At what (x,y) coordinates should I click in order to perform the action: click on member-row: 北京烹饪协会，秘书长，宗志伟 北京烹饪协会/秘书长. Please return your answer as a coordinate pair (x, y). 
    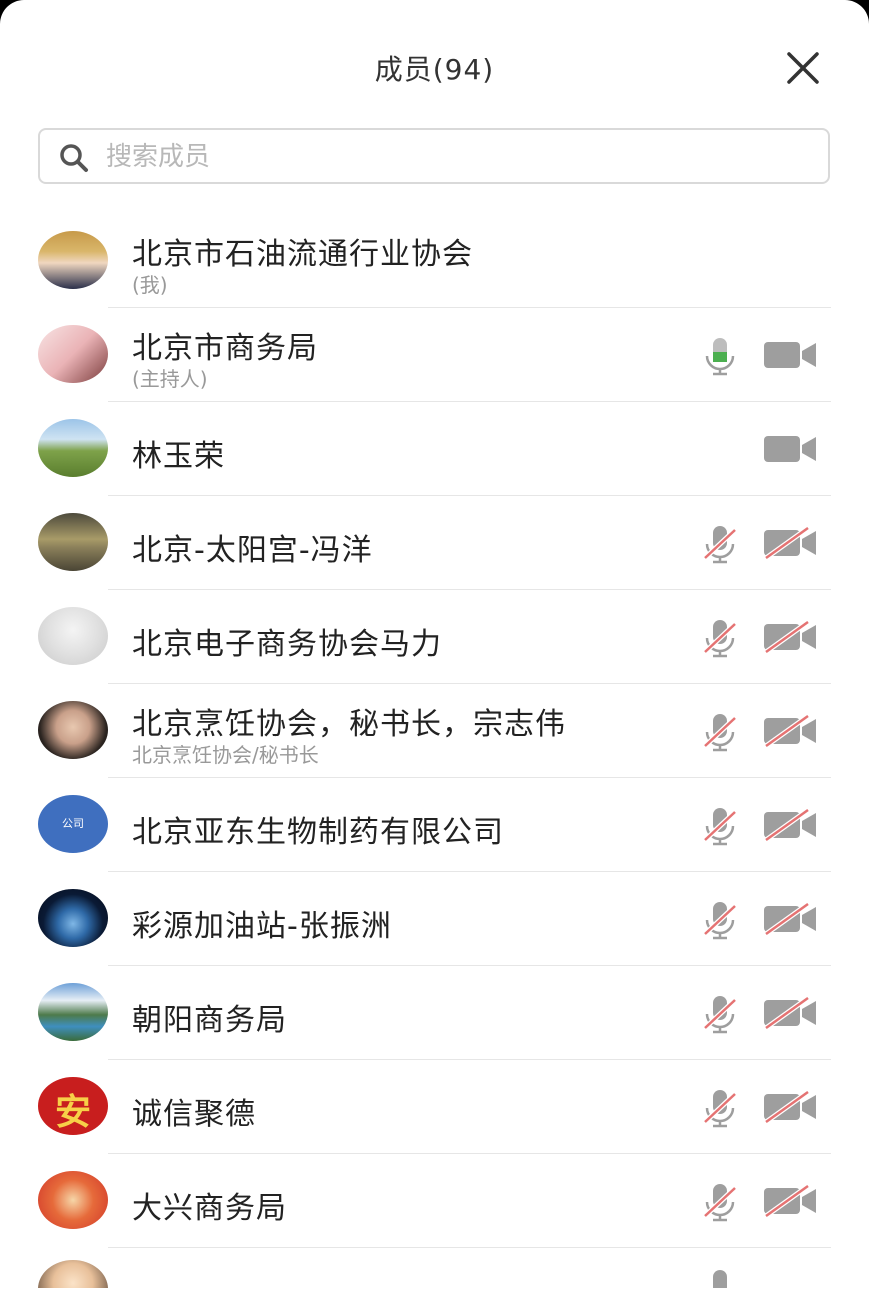
    Looking at the image, I should click on (434, 731).